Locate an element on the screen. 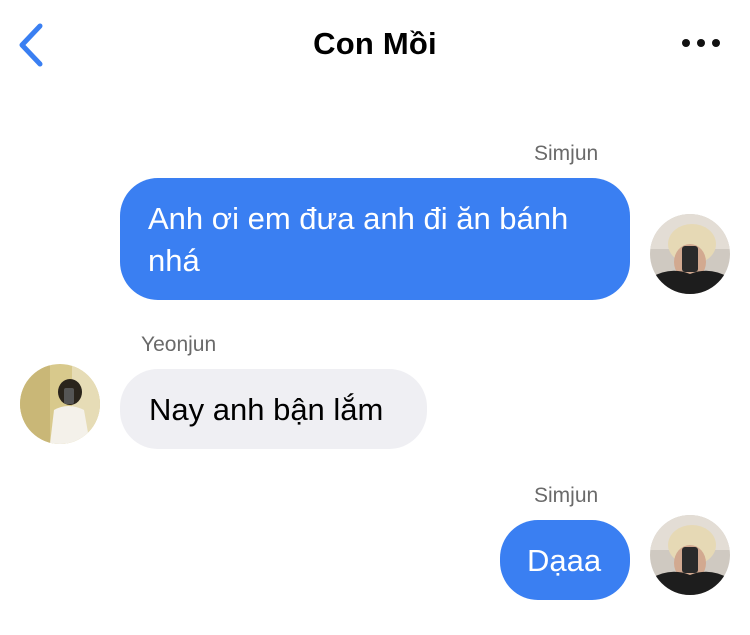 The image size is (750, 635). message-bubble-outgoing: Dạaa is located at coordinates (565, 560).